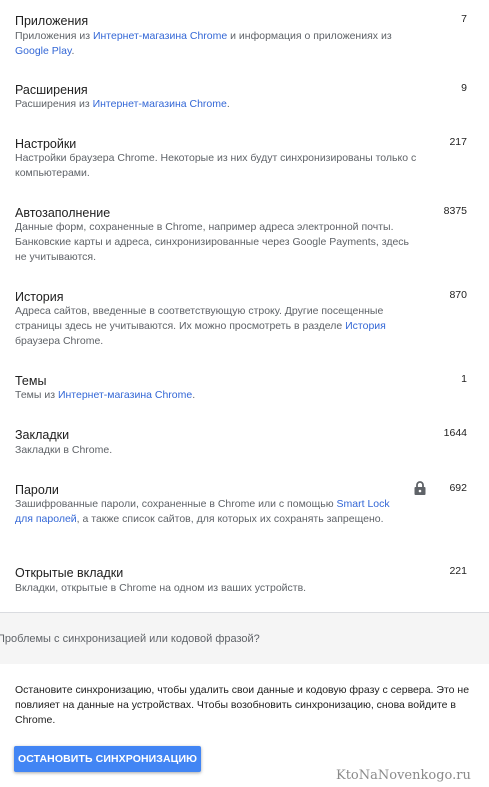  Describe the element at coordinates (54, 104) in the screenshot. I see `description-text: Расширения из` at that location.